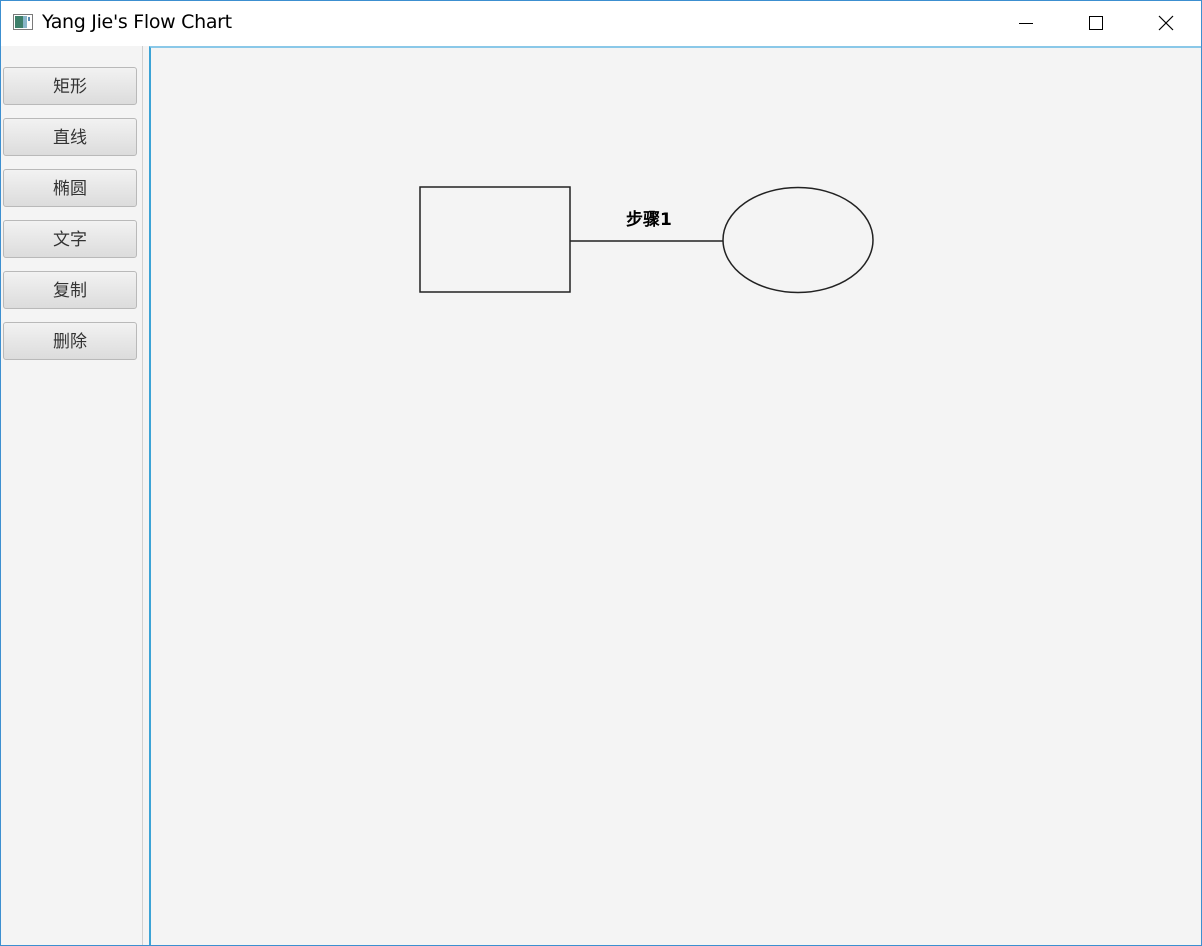  What do you see at coordinates (72, 495) in the screenshot?
I see `tool-sidebar: 矩形 直线 椭圆 文字 复制 删除` at bounding box center [72, 495].